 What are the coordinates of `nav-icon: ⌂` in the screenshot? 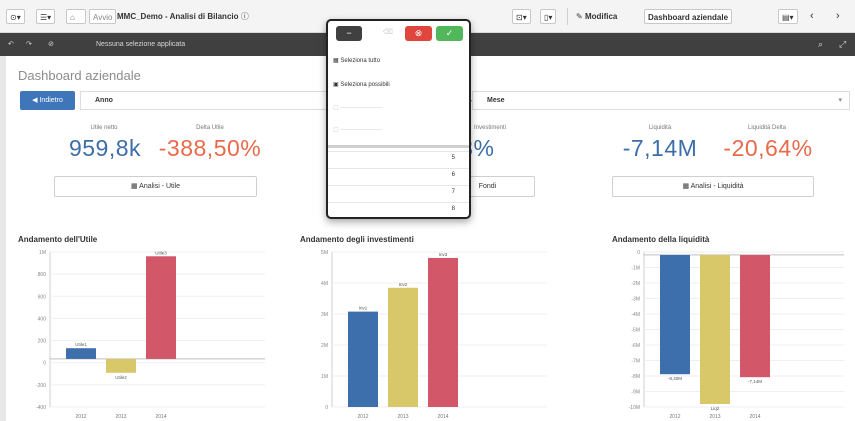 It's located at (76, 16).